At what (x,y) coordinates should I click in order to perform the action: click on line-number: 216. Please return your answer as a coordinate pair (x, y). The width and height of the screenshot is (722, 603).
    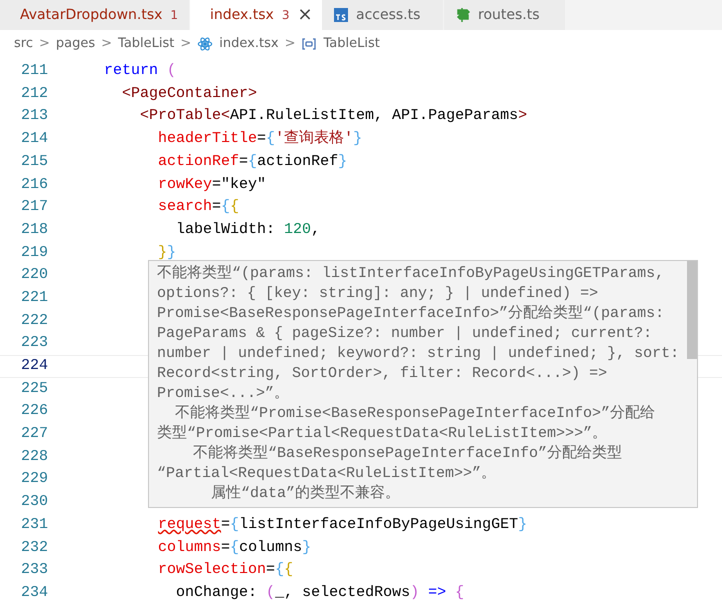
    Looking at the image, I should click on (34, 184).